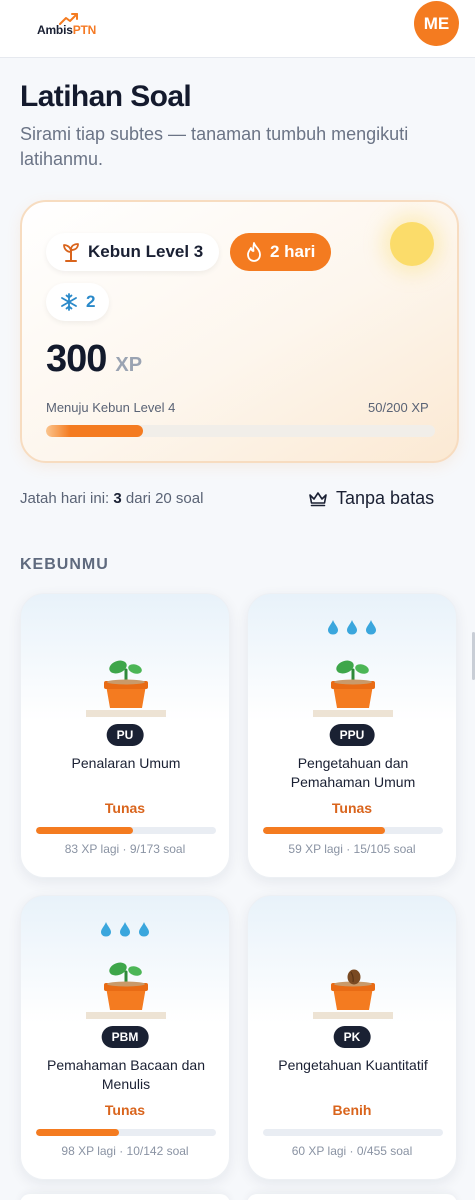 This screenshot has height=1200, width=475. Describe the element at coordinates (398, 407) in the screenshot. I see `next-level-progress: 50/200 XP` at that location.